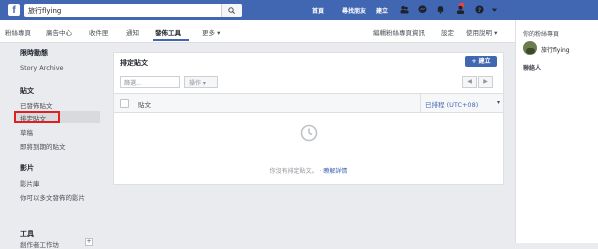 The height and width of the screenshot is (249, 598). What do you see at coordinates (532, 68) in the screenshot?
I see `contacts-header: 聯絡人` at bounding box center [532, 68].